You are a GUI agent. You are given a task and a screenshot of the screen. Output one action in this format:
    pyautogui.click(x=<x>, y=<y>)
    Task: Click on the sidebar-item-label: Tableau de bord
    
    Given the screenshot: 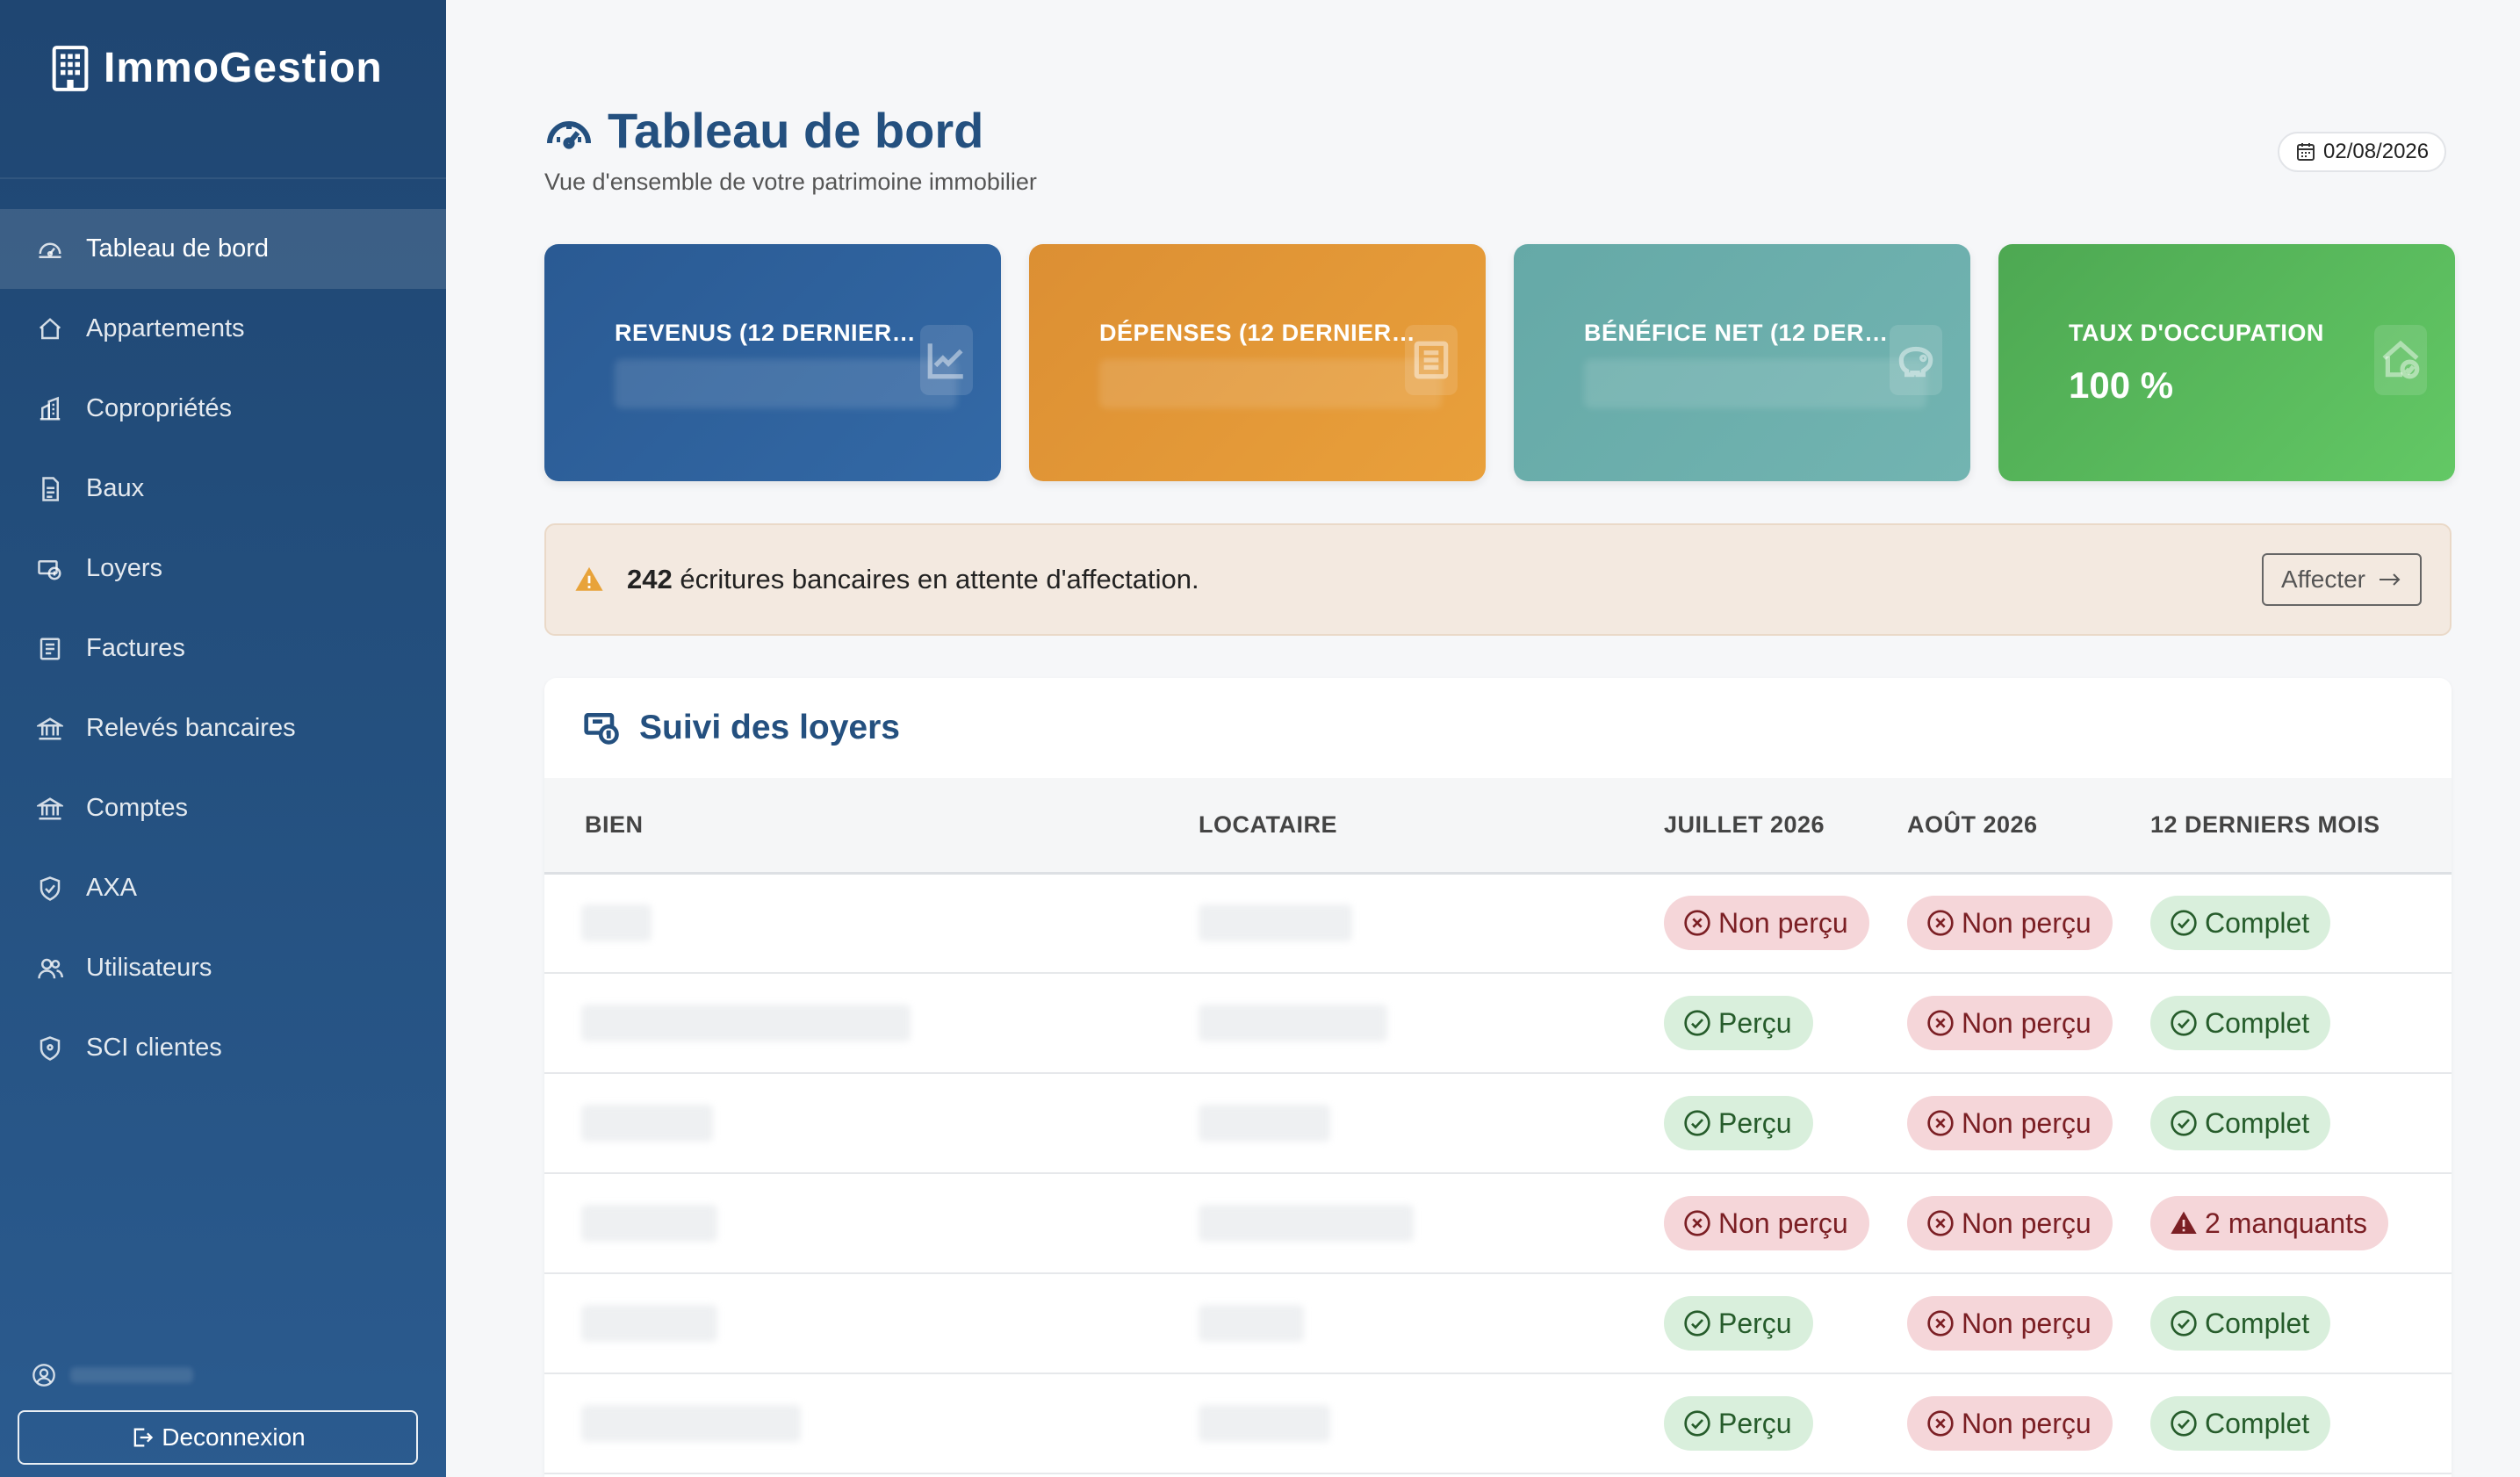 What is the action you would take?
    pyautogui.click(x=177, y=249)
    